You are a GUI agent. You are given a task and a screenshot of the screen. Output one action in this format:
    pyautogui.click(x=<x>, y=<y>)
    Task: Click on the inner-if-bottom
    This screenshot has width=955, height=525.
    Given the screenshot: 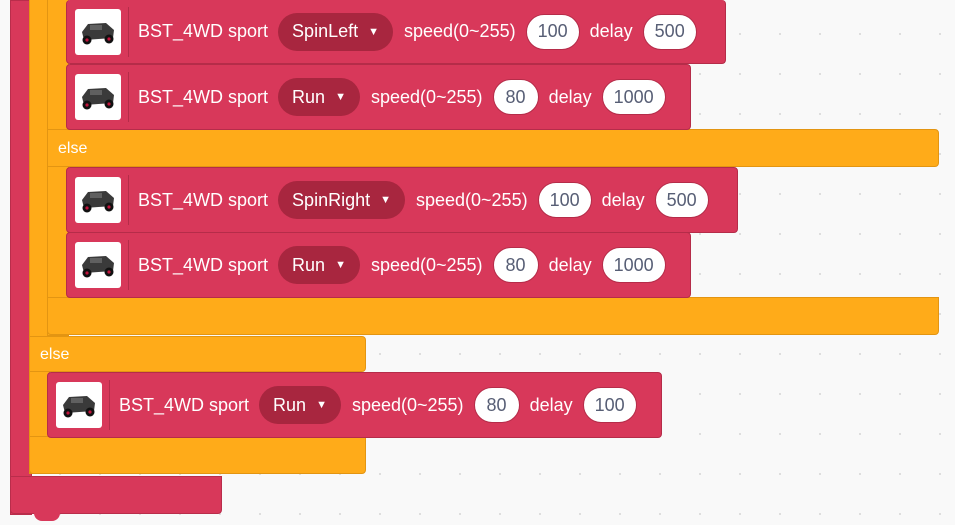 What is the action you would take?
    pyautogui.click(x=493, y=316)
    